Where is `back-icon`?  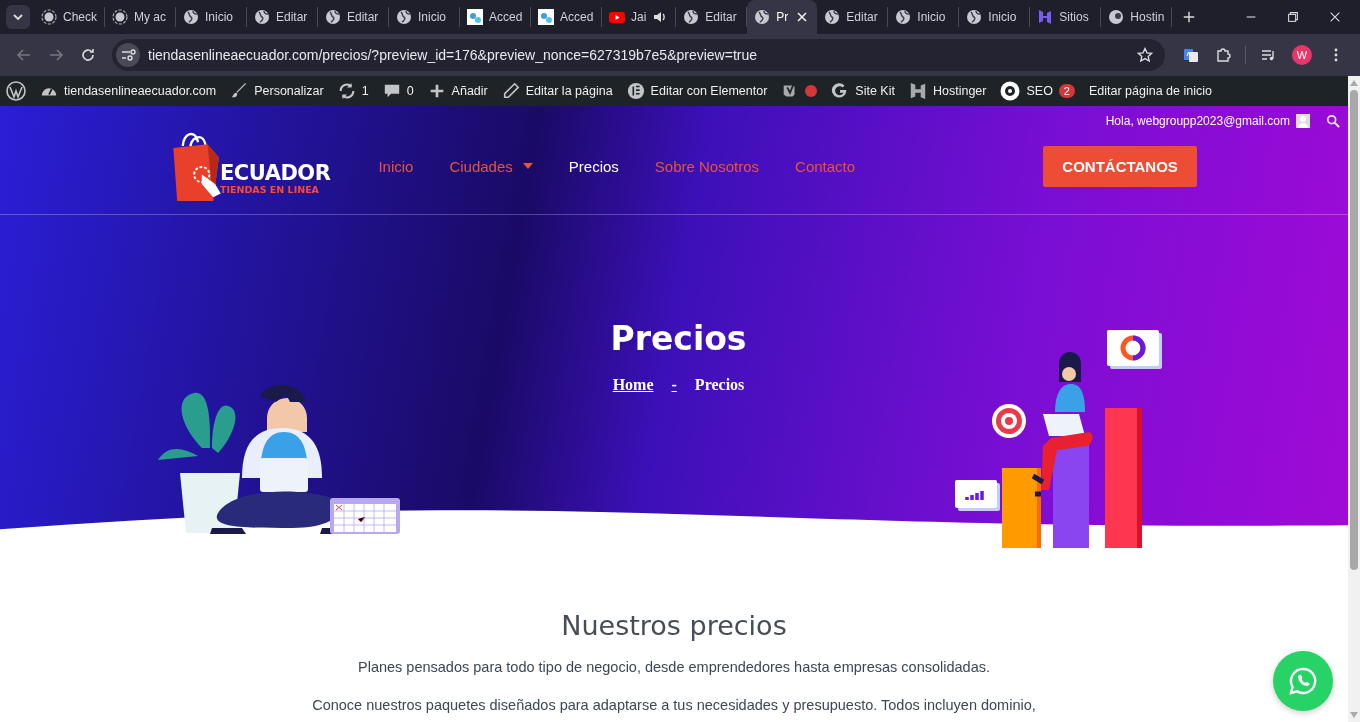
back-icon is located at coordinates (24, 55).